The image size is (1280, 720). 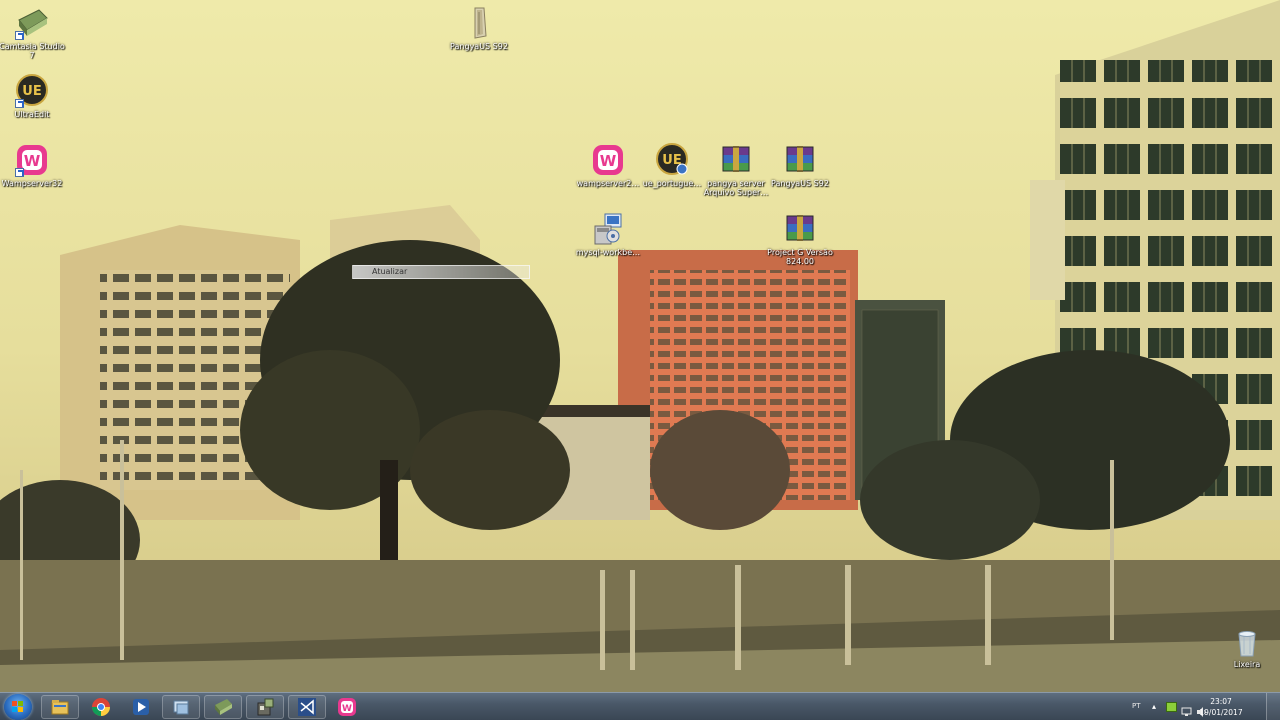 I want to click on clock-time: 23:07, so click(x=1221, y=701).